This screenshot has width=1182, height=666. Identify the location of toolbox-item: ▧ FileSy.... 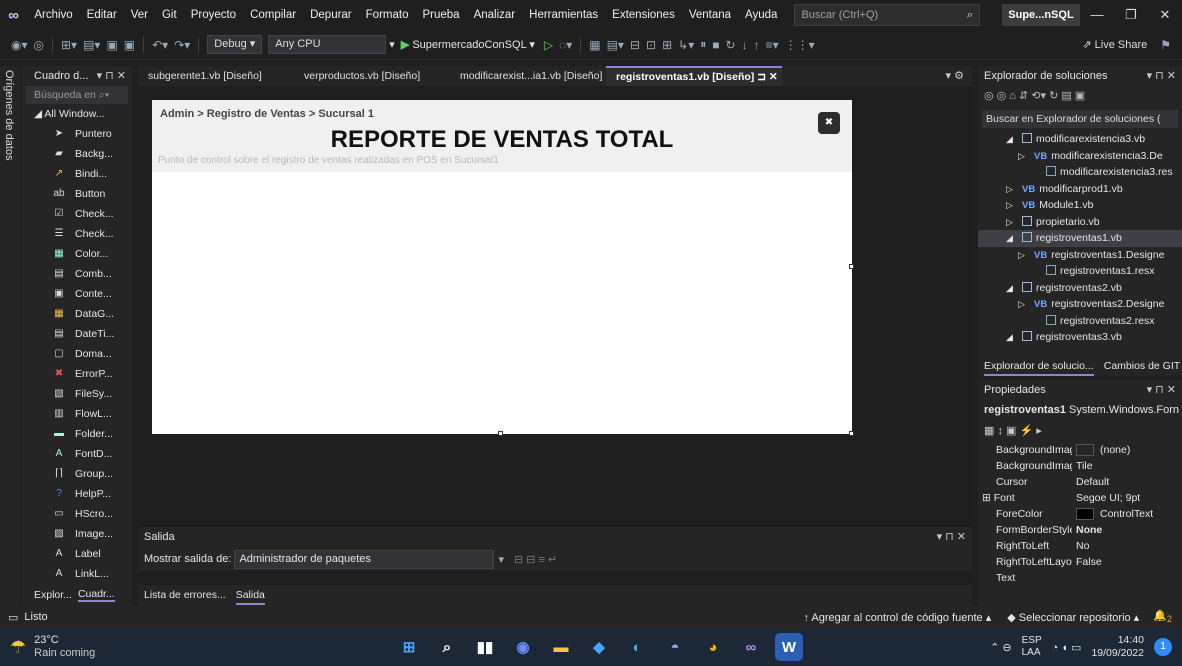
(77, 394).